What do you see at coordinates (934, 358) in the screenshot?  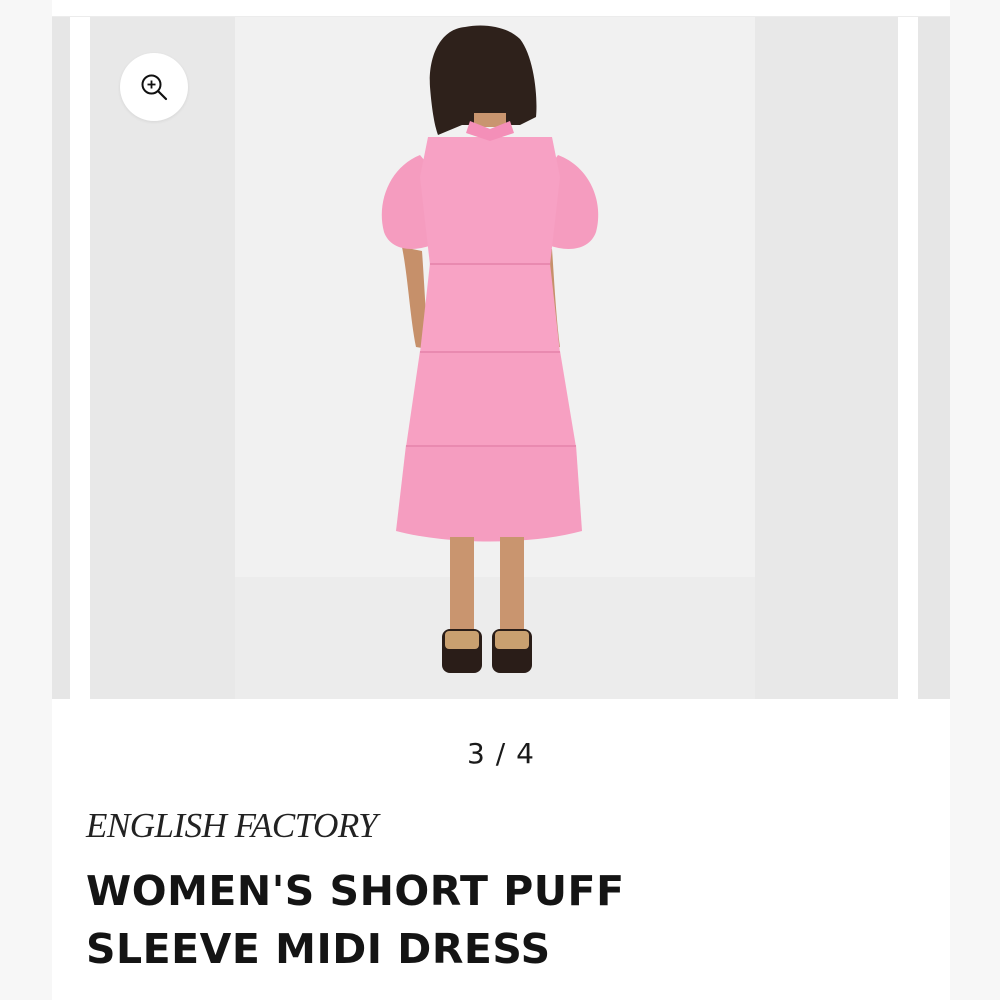 I see `next-image-peek` at bounding box center [934, 358].